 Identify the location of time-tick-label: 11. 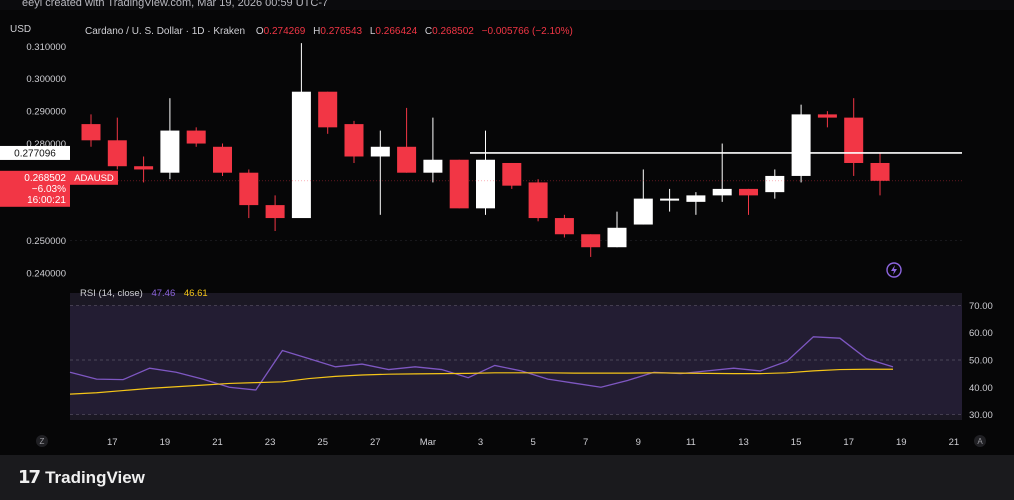
(691, 442).